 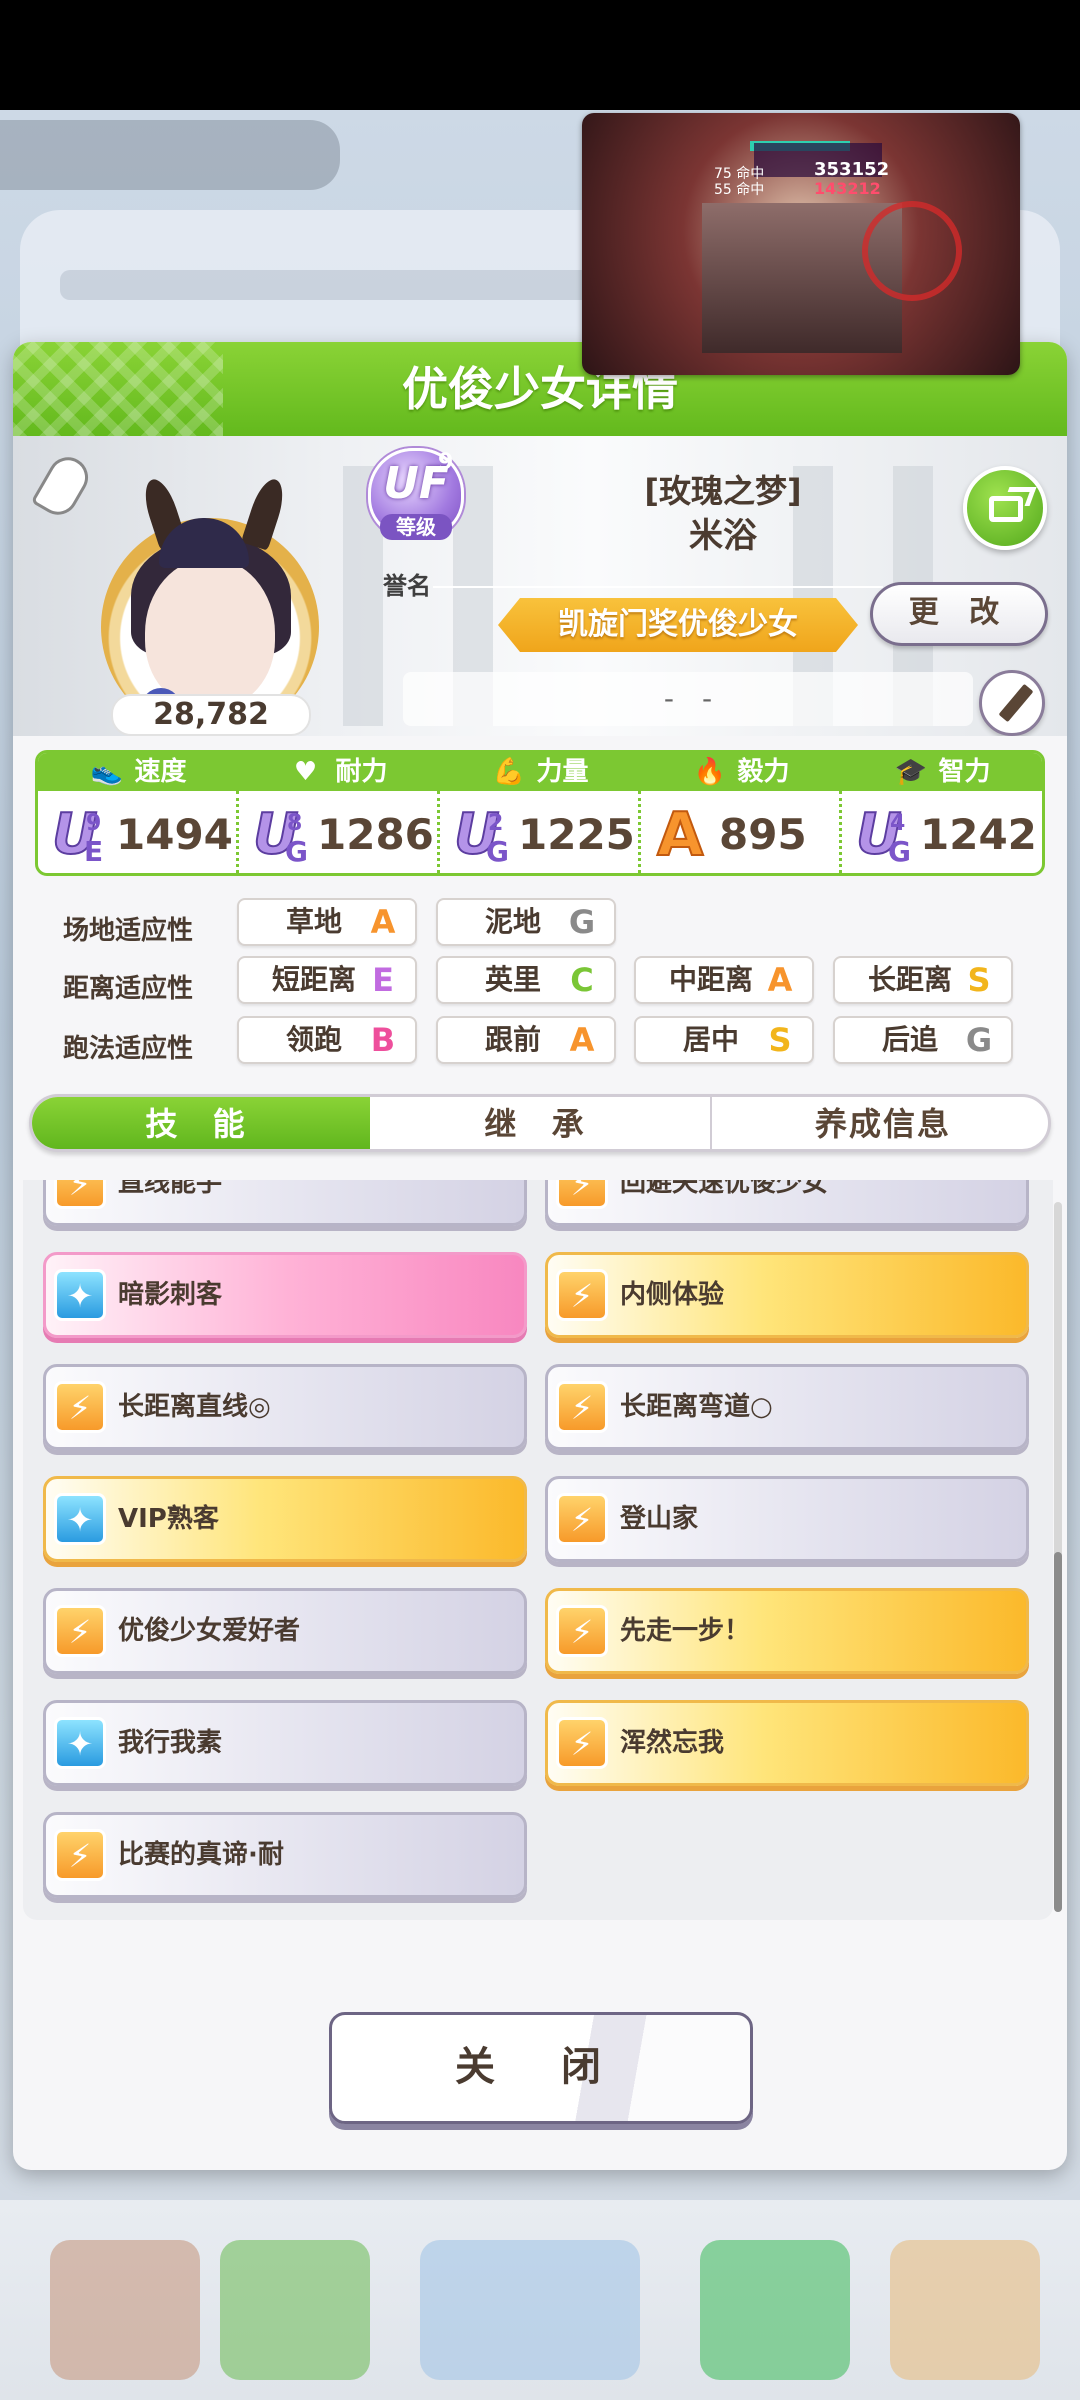 I want to click on apt-chip: 泥地 G, so click(x=526, y=922).